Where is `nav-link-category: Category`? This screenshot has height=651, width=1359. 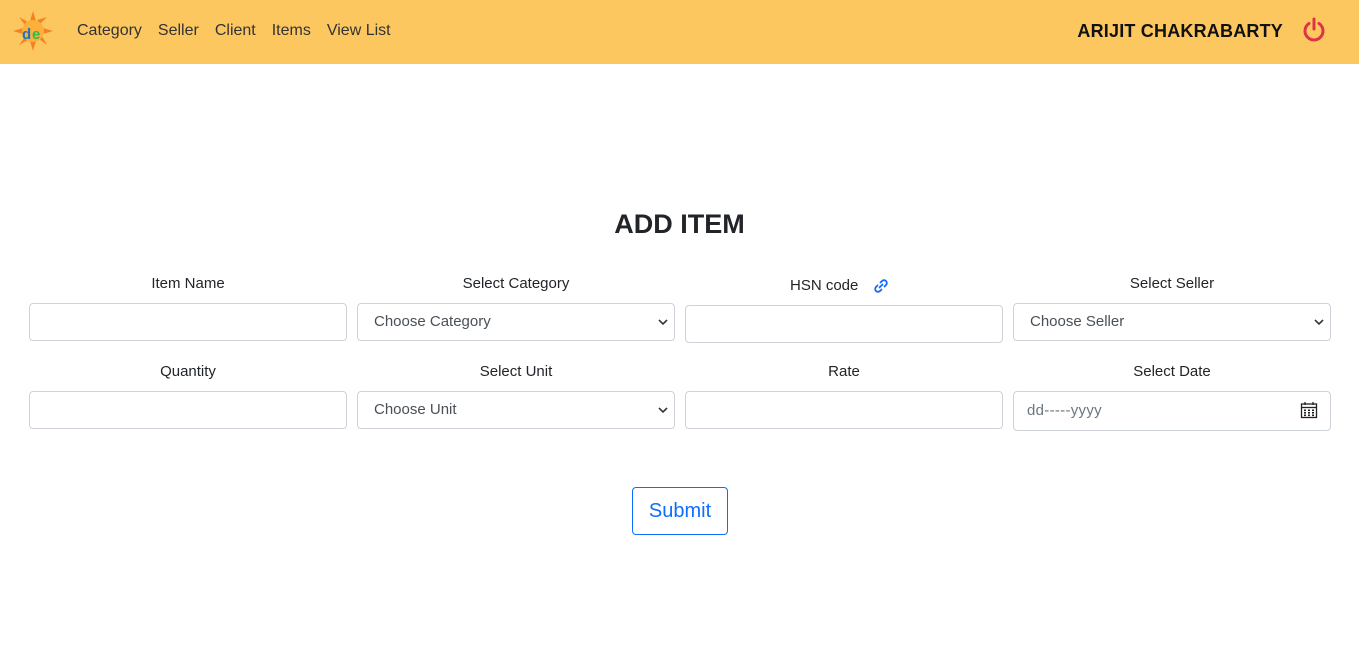
nav-link-category: Category is located at coordinates (109, 31).